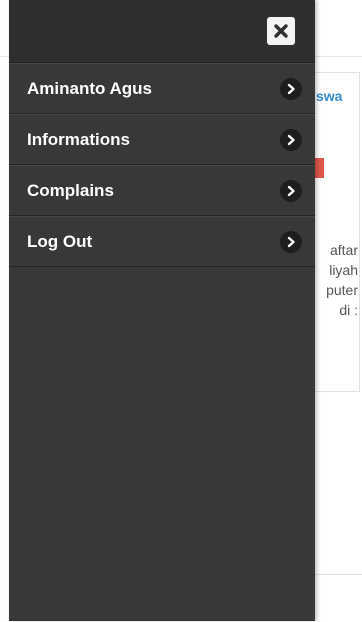  What do you see at coordinates (162, 190) in the screenshot?
I see `menu-item-complains: Complains` at bounding box center [162, 190].